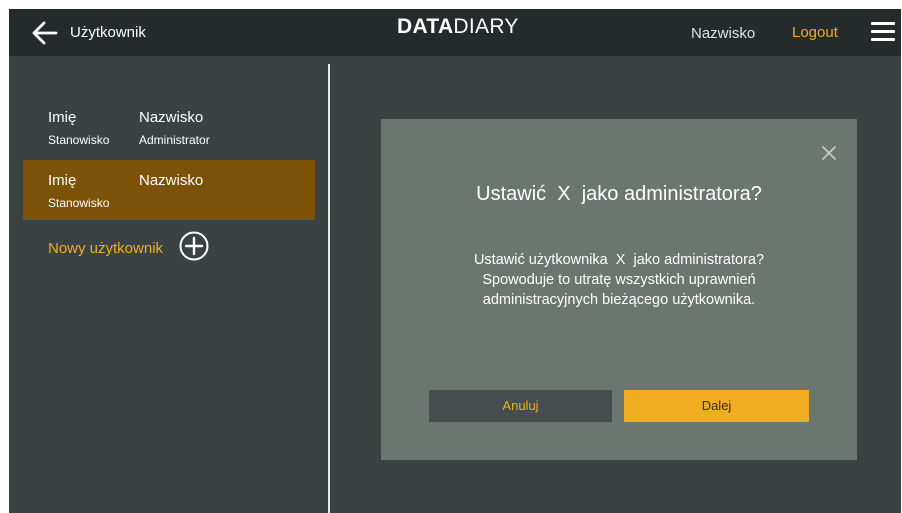  Describe the element at coordinates (520, 406) in the screenshot. I see `cancel-button: Anuluj` at that location.